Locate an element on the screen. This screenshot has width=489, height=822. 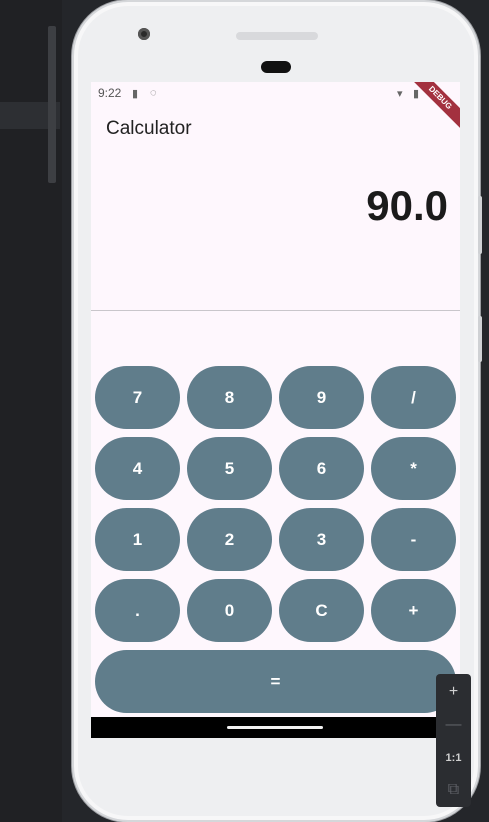
key-equals: = is located at coordinates (275, 681).